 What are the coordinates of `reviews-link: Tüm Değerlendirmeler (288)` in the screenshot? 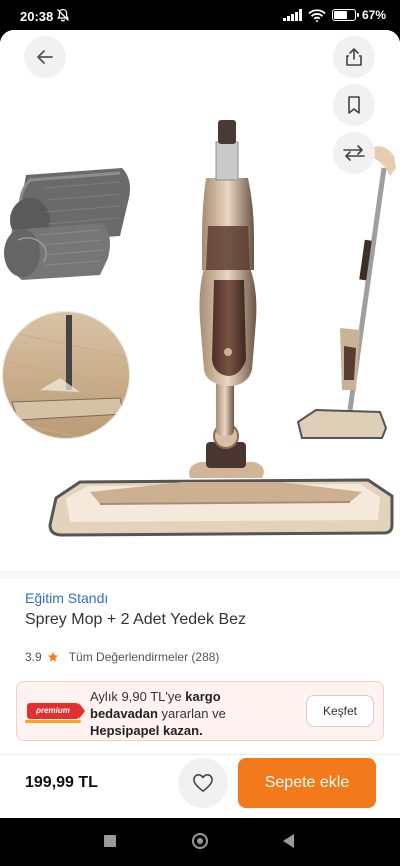 It's located at (144, 657).